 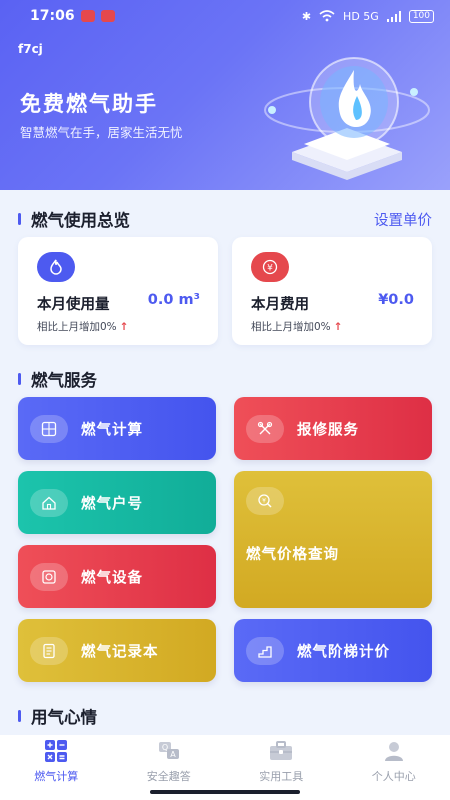 I want to click on service-account-number: 燃气户号, so click(x=117, y=502).